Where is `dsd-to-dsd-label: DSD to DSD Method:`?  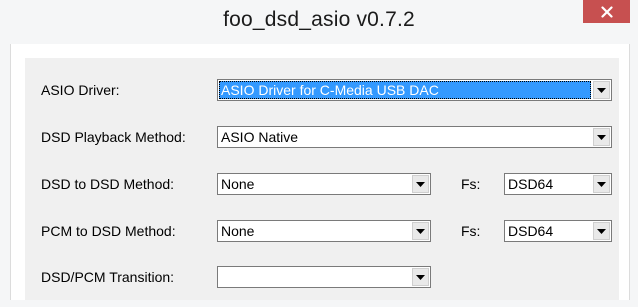 dsd-to-dsd-label: DSD to DSD Method: is located at coordinates (108, 184).